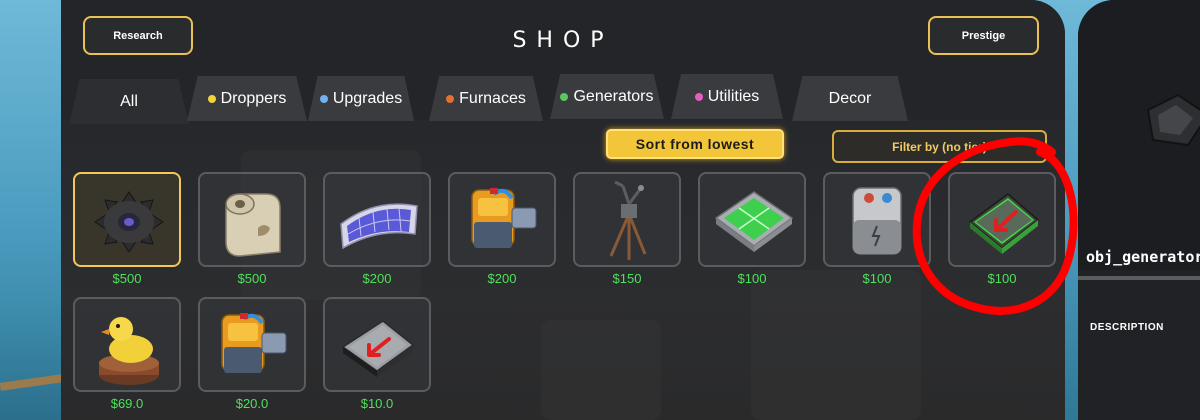  I want to click on item-preview-area, so click(1139, 135).